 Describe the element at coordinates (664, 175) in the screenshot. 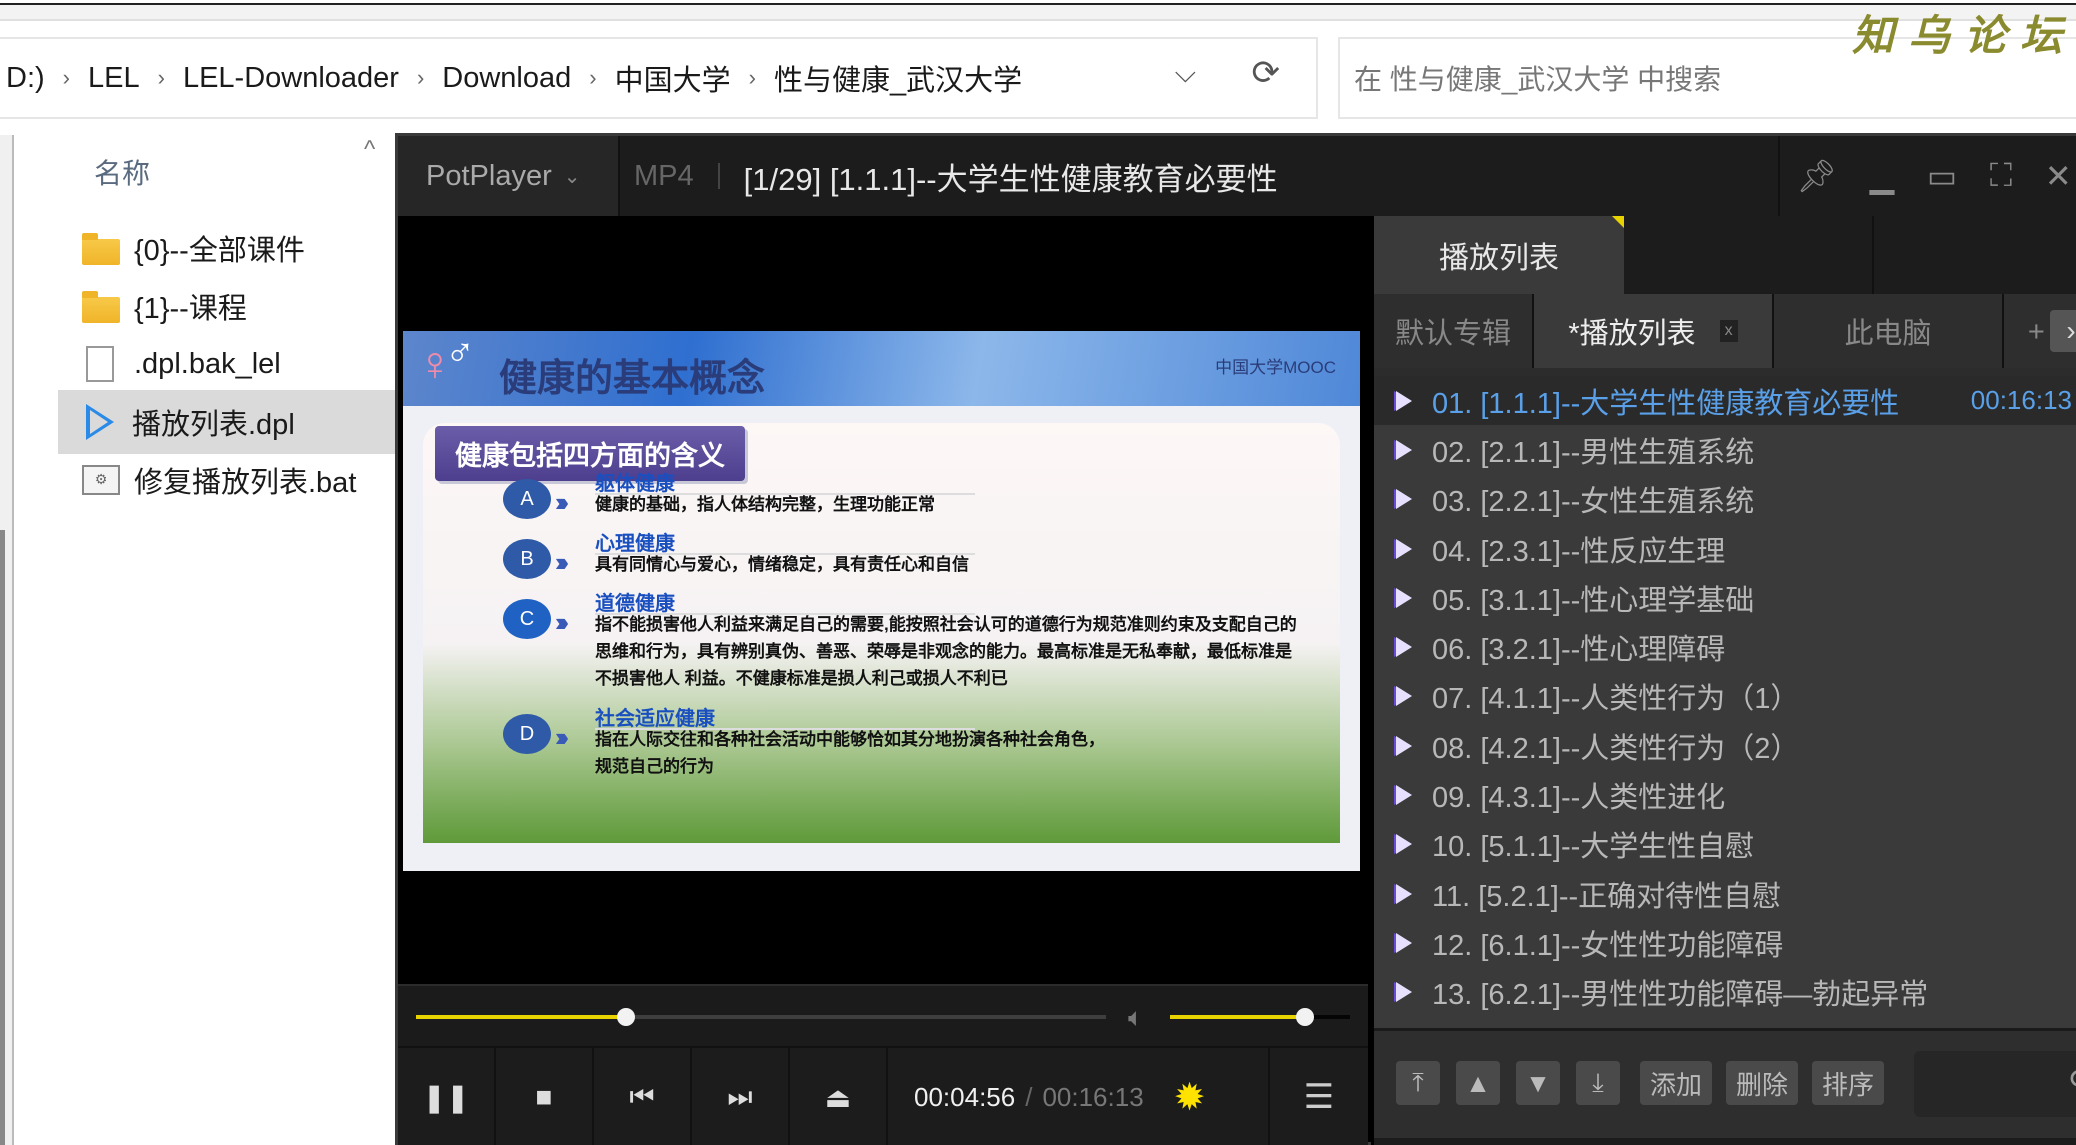

I see `format-label: MP4` at that location.